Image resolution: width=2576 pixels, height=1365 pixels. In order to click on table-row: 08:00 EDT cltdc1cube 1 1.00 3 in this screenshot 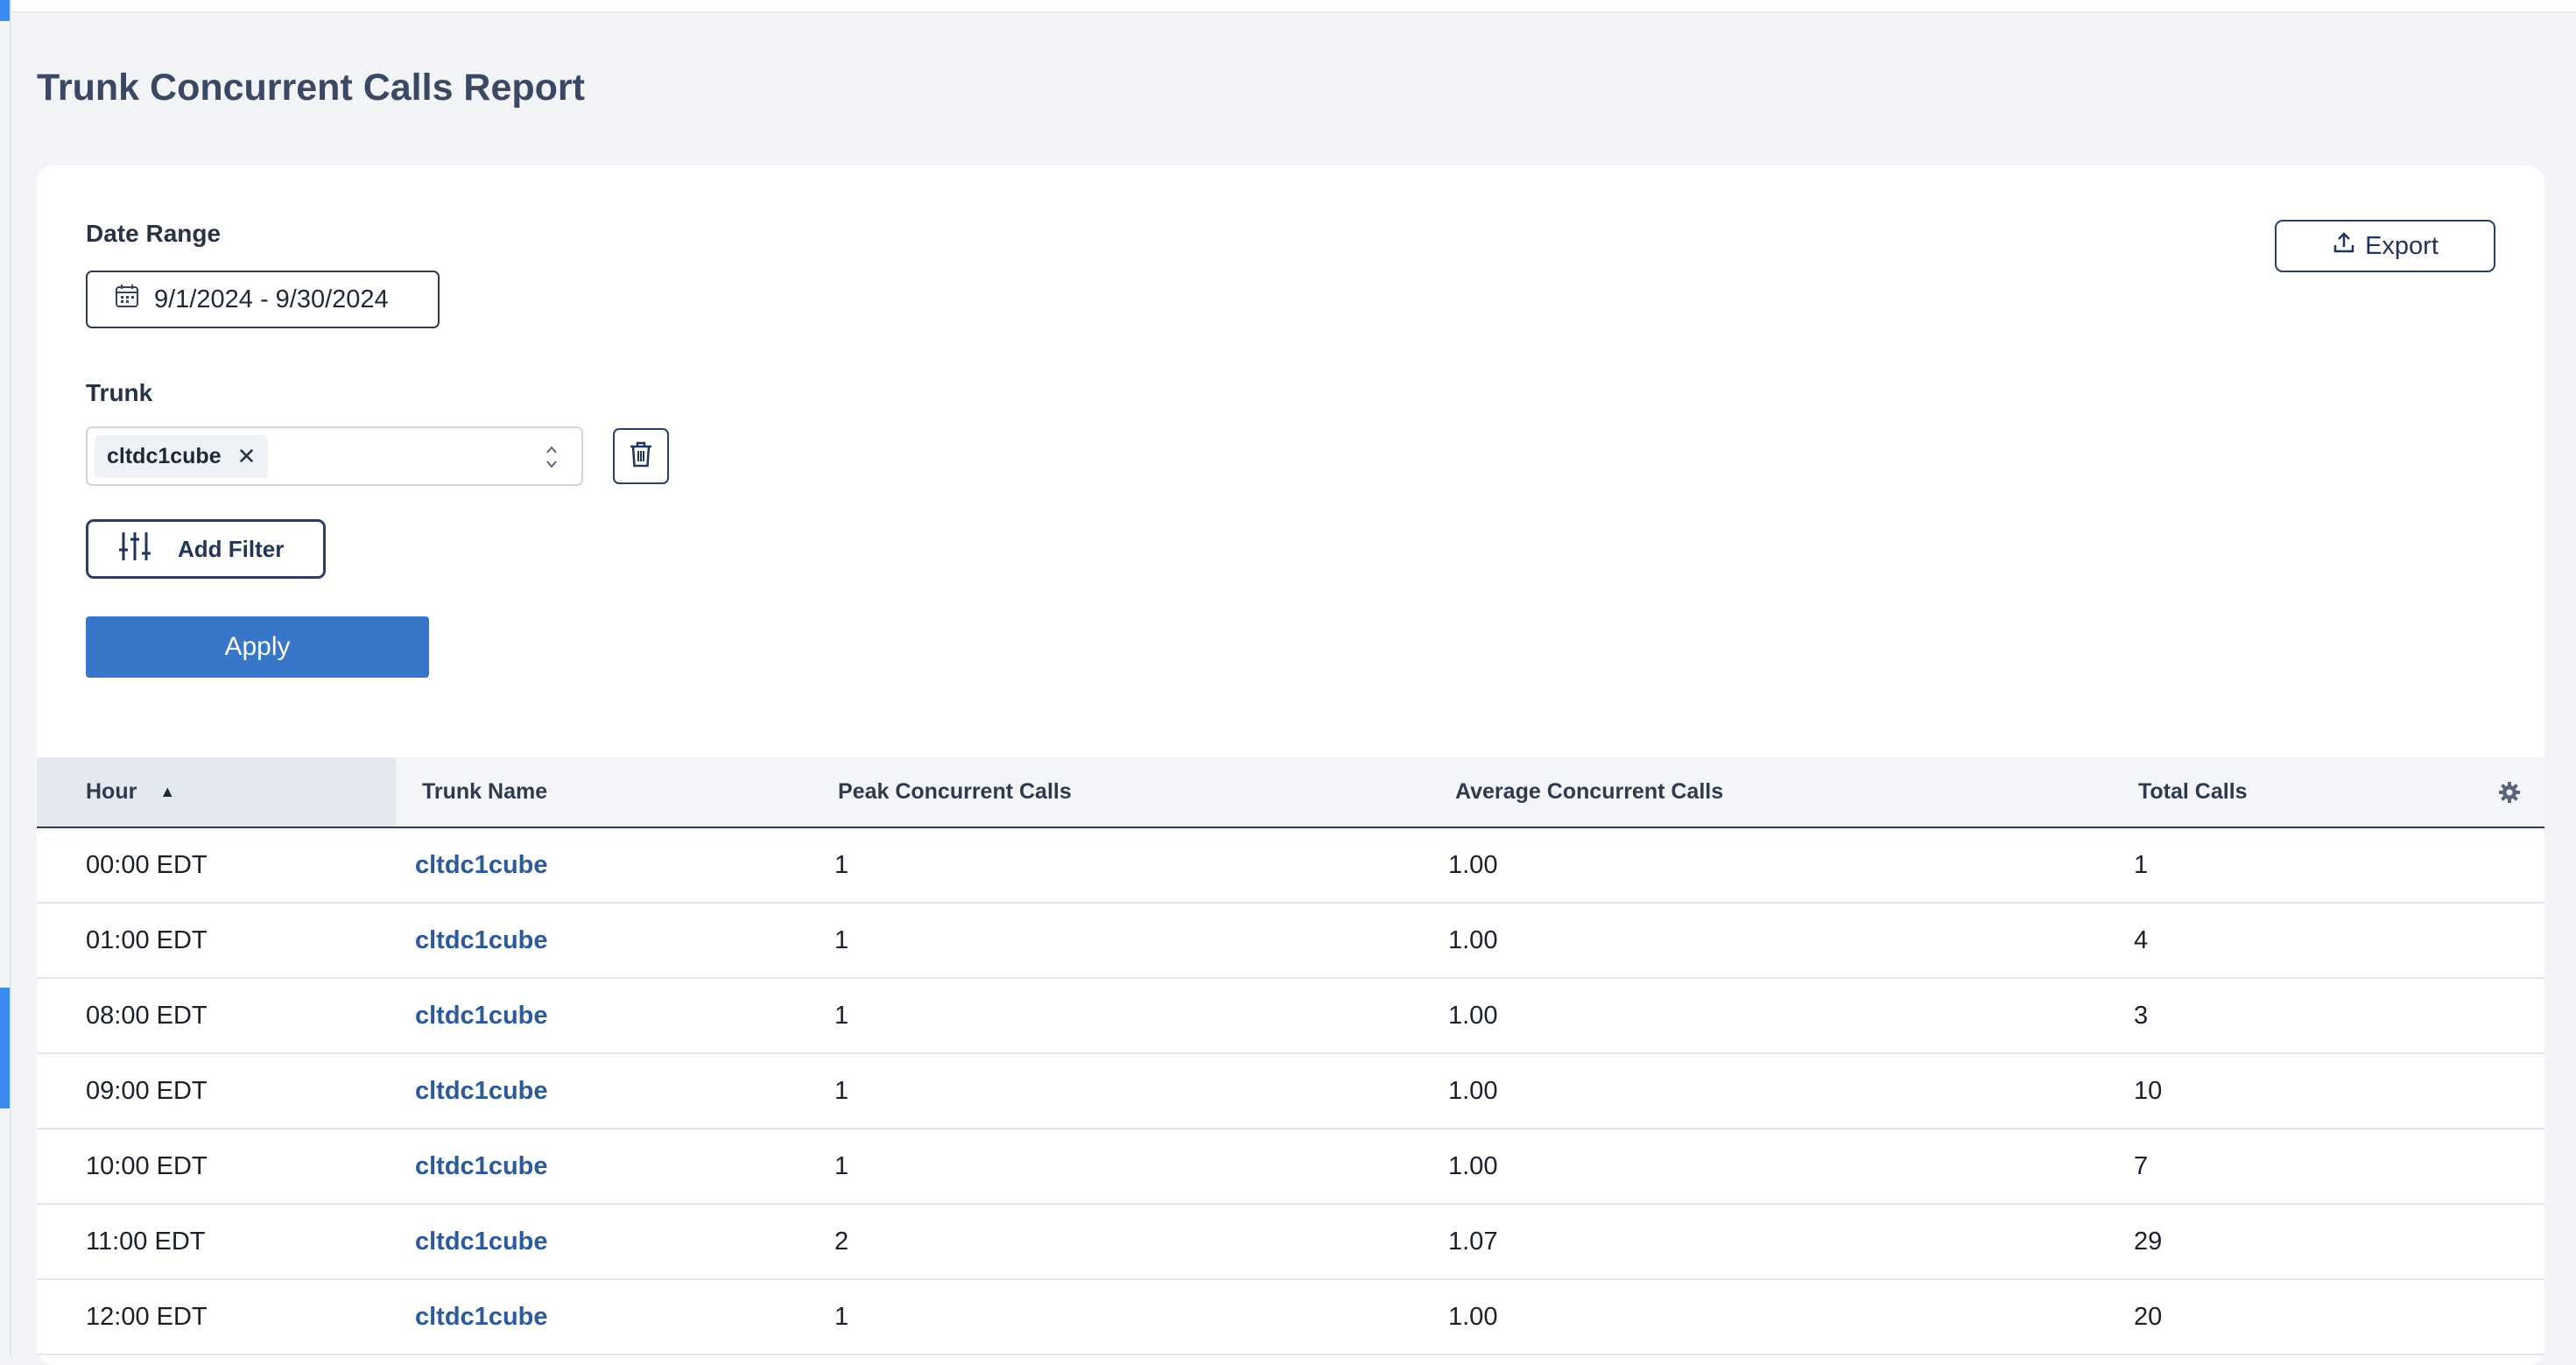, I will do `click(1290, 1016)`.